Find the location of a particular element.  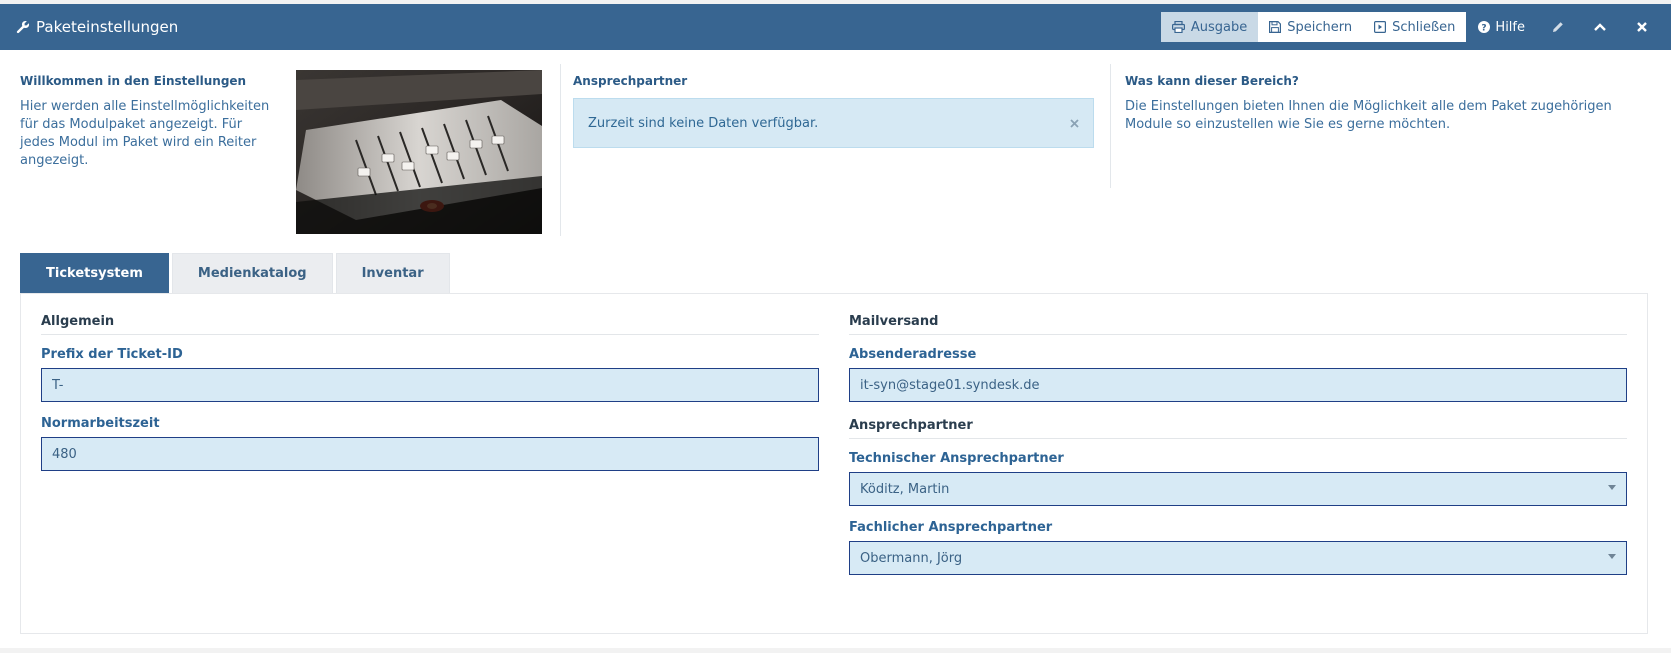

chevron-up-icon is located at coordinates (1600, 27).